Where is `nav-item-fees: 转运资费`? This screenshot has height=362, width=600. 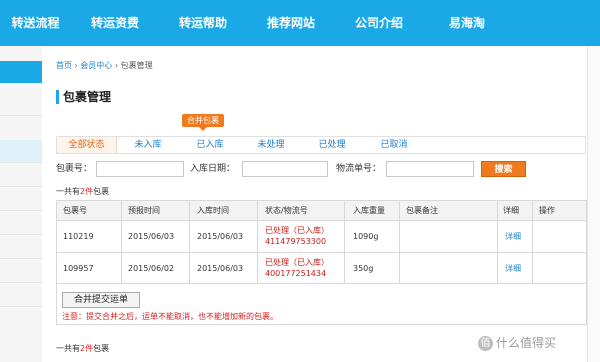 nav-item-fees: 转运资费 is located at coordinates (115, 23).